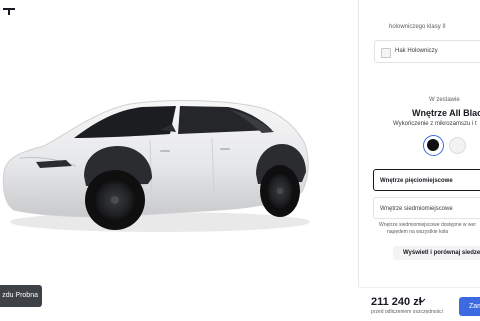 The height and width of the screenshot is (321, 480). I want to click on interior-swatch-white, so click(457, 145).